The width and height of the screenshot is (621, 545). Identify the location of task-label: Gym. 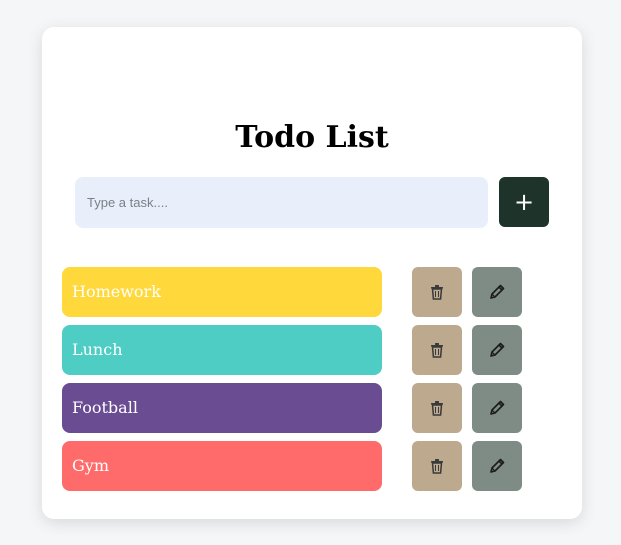
(222, 466).